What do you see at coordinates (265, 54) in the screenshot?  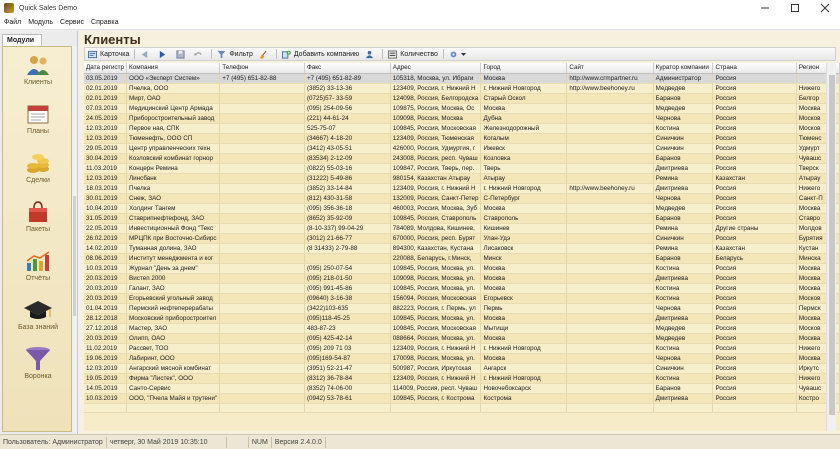 I see `clear-filter-button` at bounding box center [265, 54].